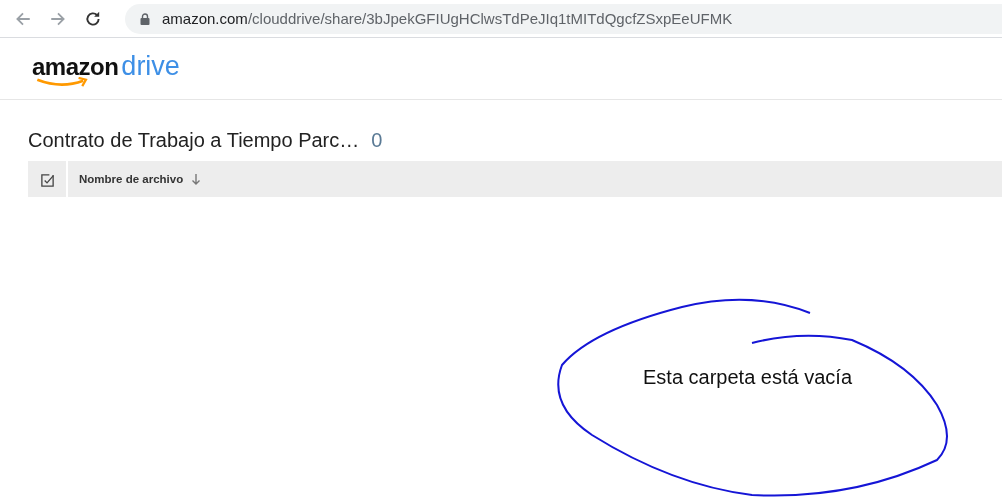 The image size is (1002, 502). I want to click on column-header: Nombre de archivo, so click(140, 179).